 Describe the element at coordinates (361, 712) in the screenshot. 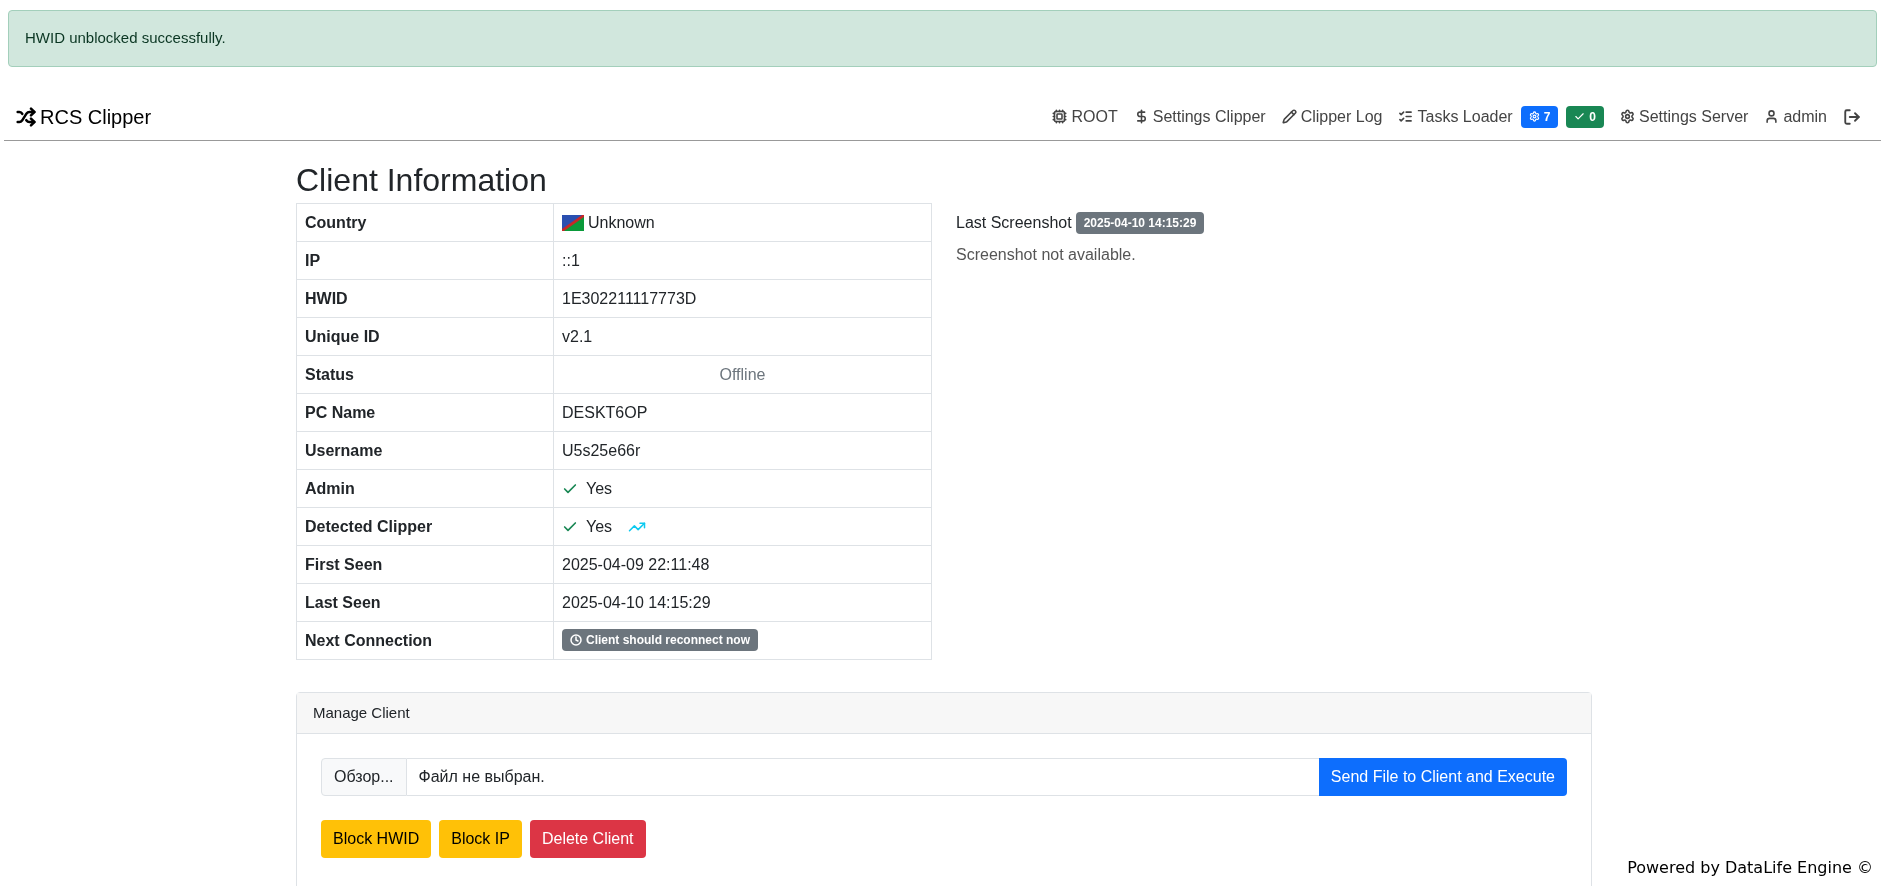

I see `card-title: Manage Client` at that location.